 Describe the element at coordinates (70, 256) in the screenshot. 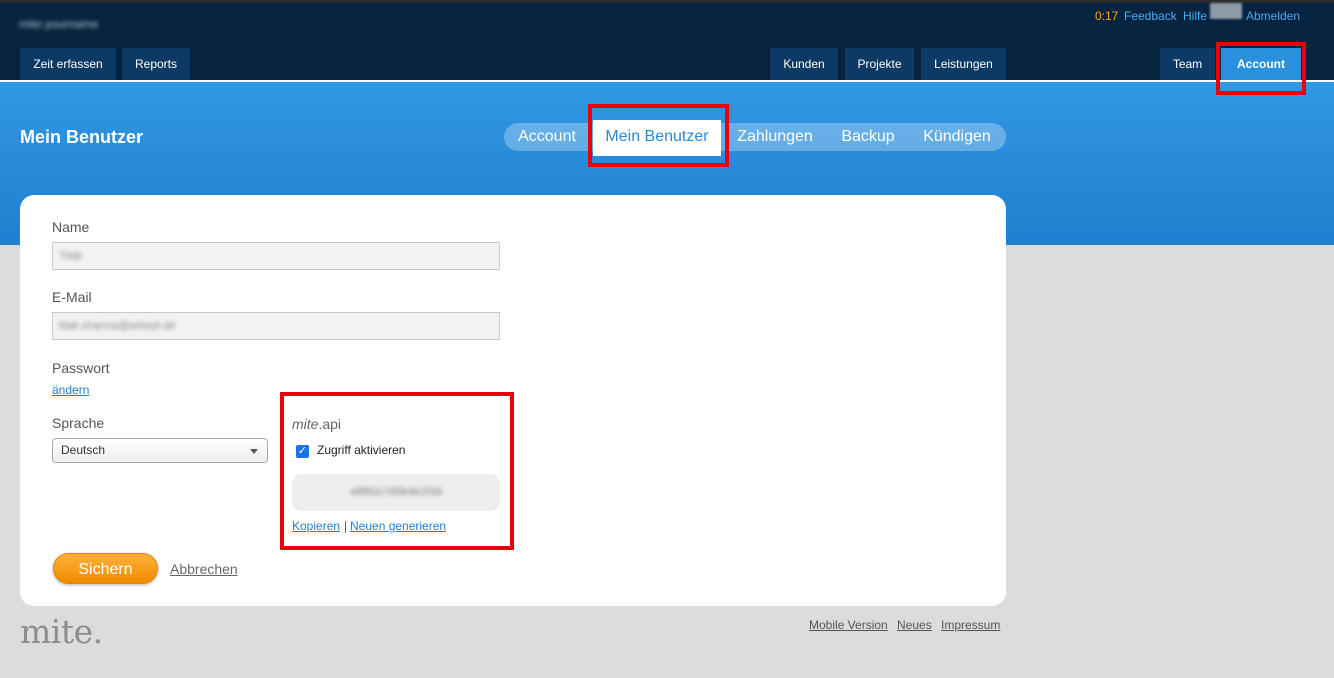

I see `name-value: Tilak` at that location.